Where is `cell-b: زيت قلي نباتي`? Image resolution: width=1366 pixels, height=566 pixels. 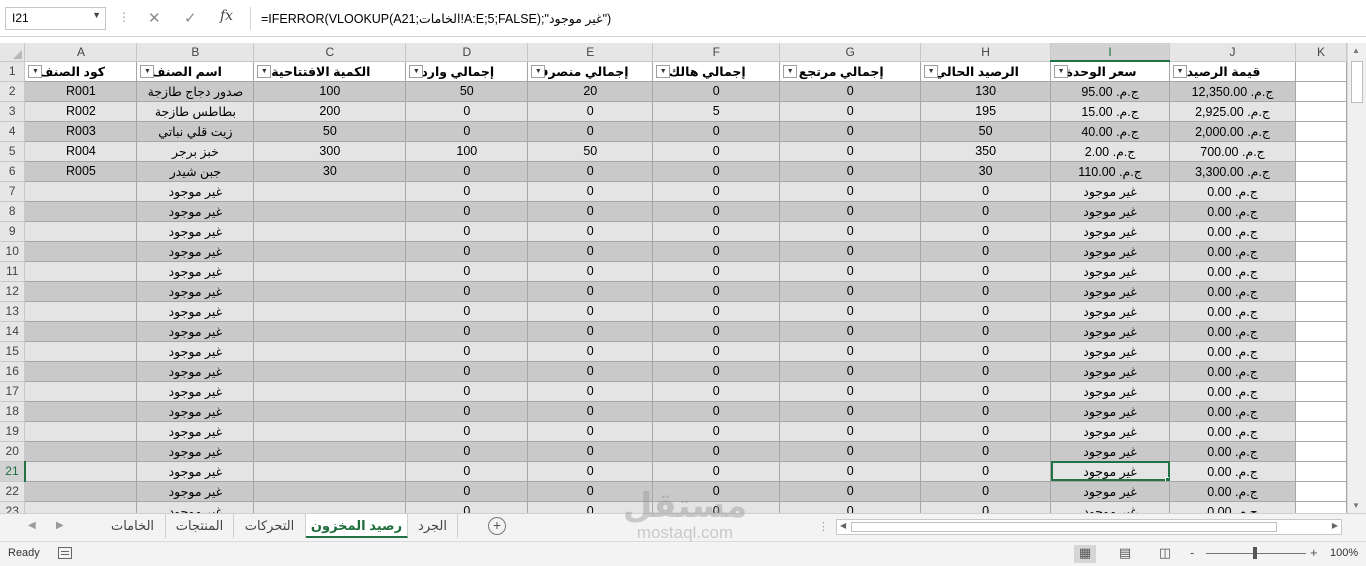 cell-b: زيت قلي نباتي is located at coordinates (195, 131).